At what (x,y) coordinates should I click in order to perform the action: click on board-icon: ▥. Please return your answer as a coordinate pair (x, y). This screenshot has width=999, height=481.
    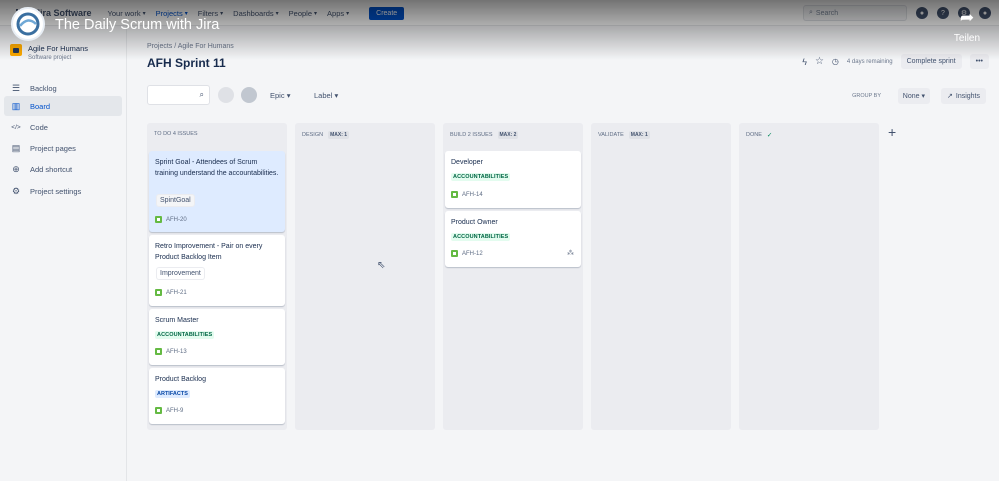
    Looking at the image, I should click on (16, 105).